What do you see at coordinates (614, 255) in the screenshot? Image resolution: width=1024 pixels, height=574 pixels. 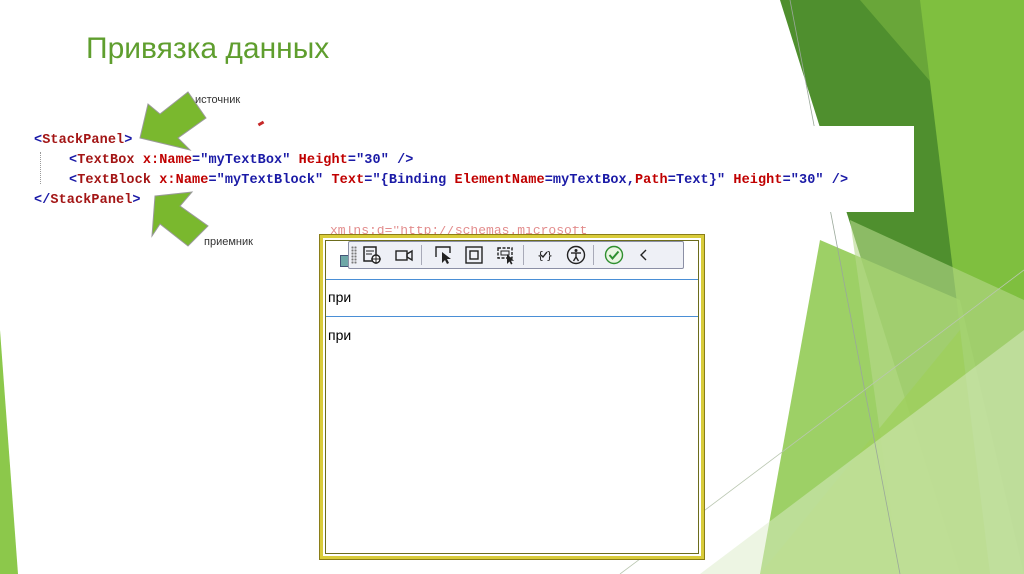 I see `check-circle-icon` at bounding box center [614, 255].